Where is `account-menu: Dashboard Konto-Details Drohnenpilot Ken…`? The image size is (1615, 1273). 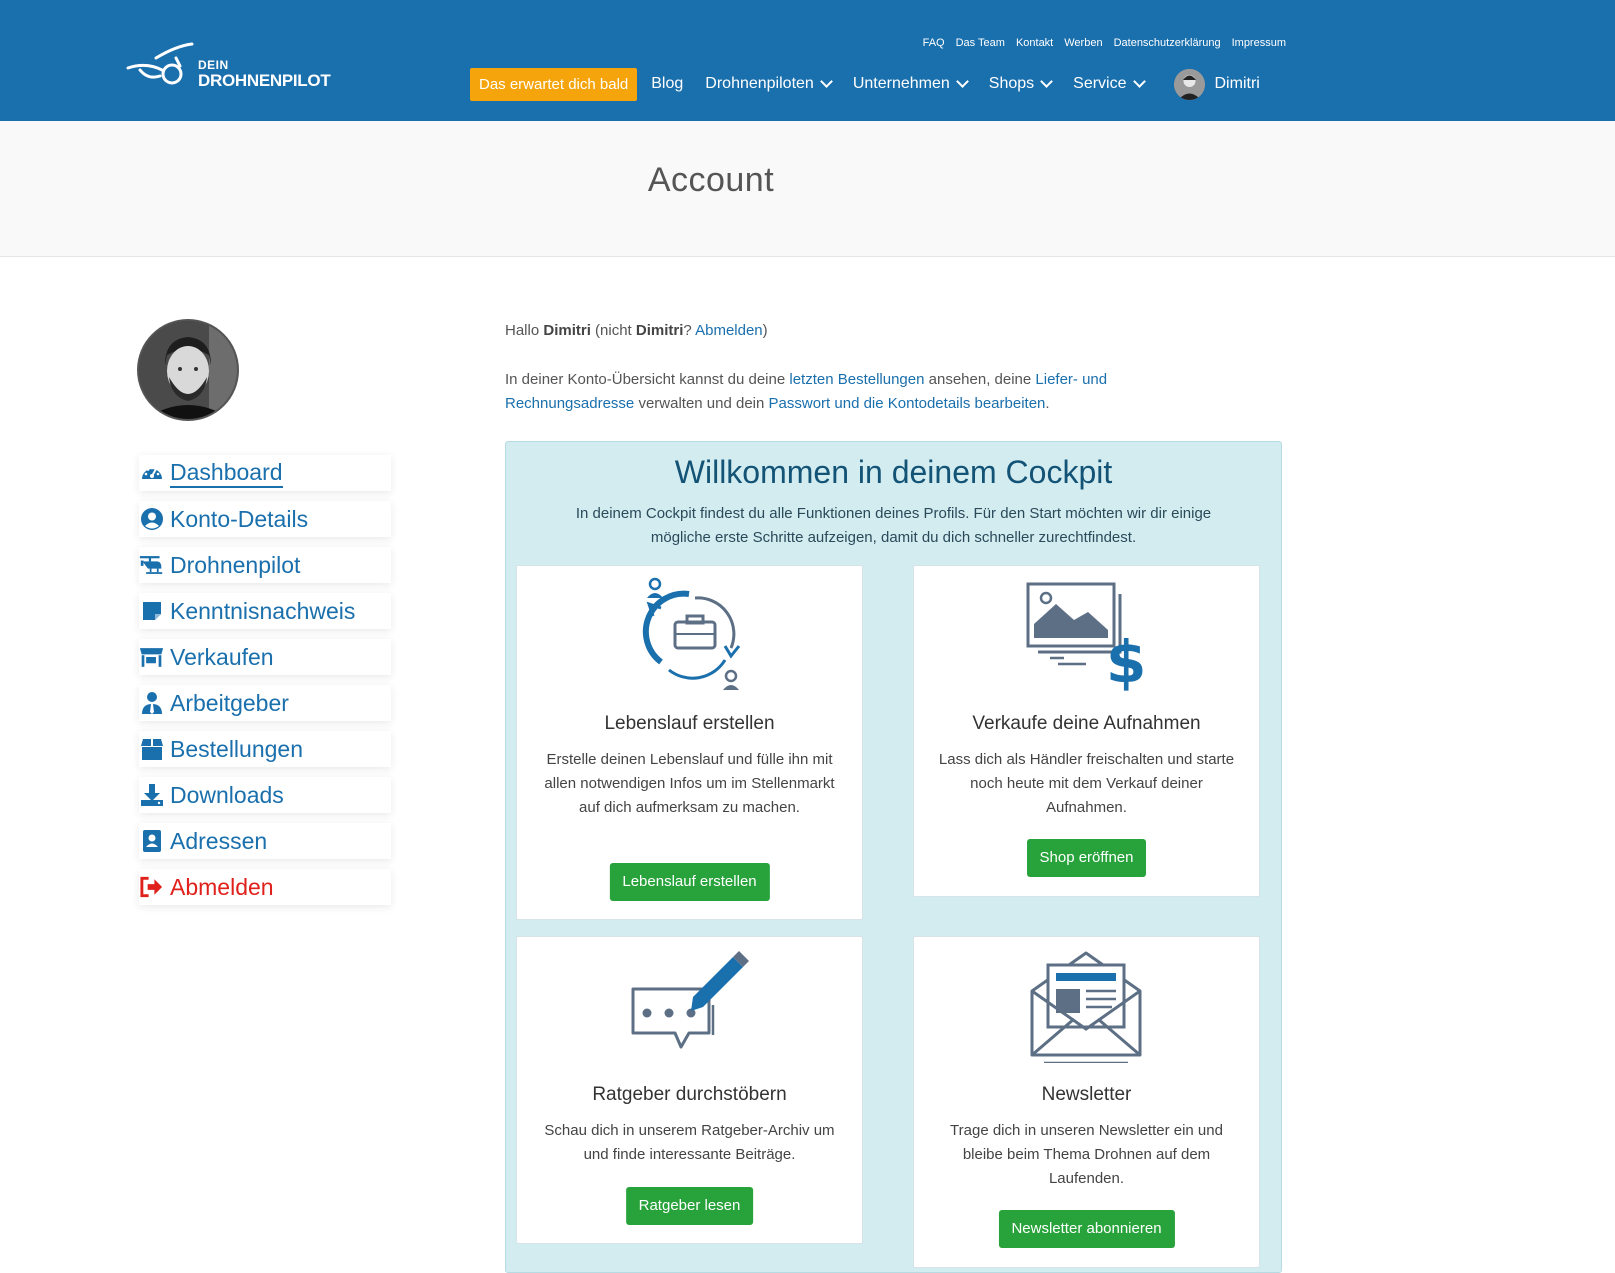 account-menu: Dashboard Konto-Details Drohnenpilot Ken… is located at coordinates (265, 685).